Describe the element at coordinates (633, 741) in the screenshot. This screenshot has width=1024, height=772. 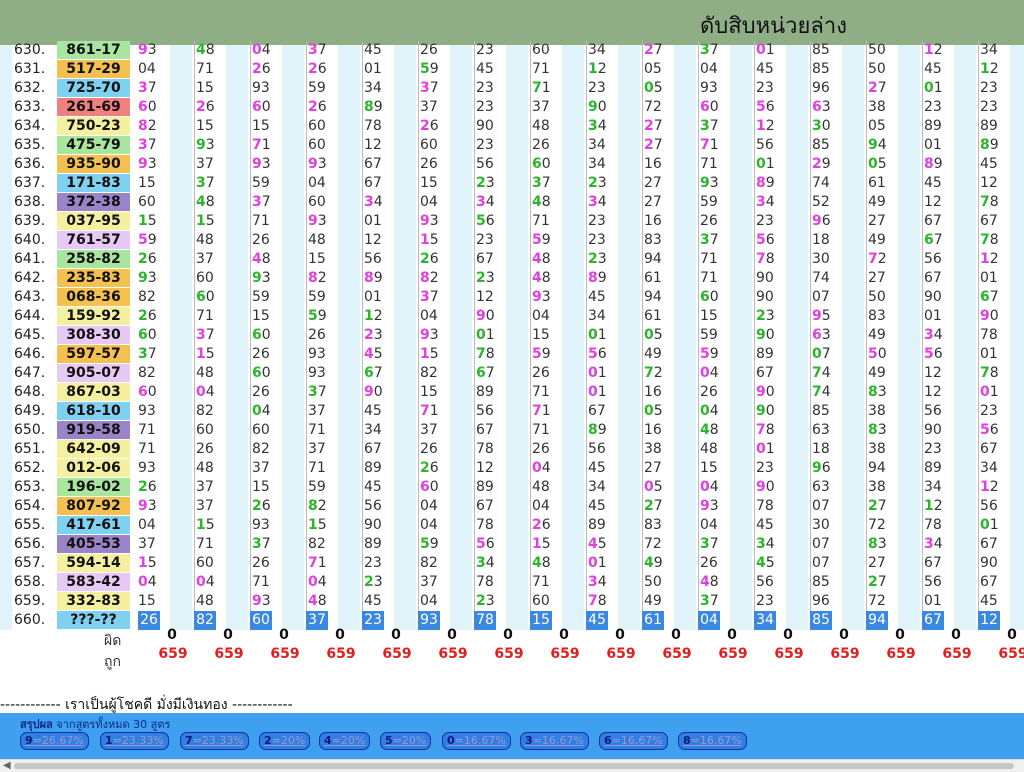
I see `summary-badge: 6=16.67%` at that location.